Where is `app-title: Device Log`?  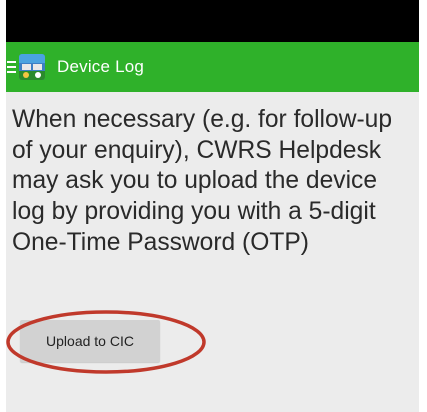 app-title: Device Log is located at coordinates (101, 66).